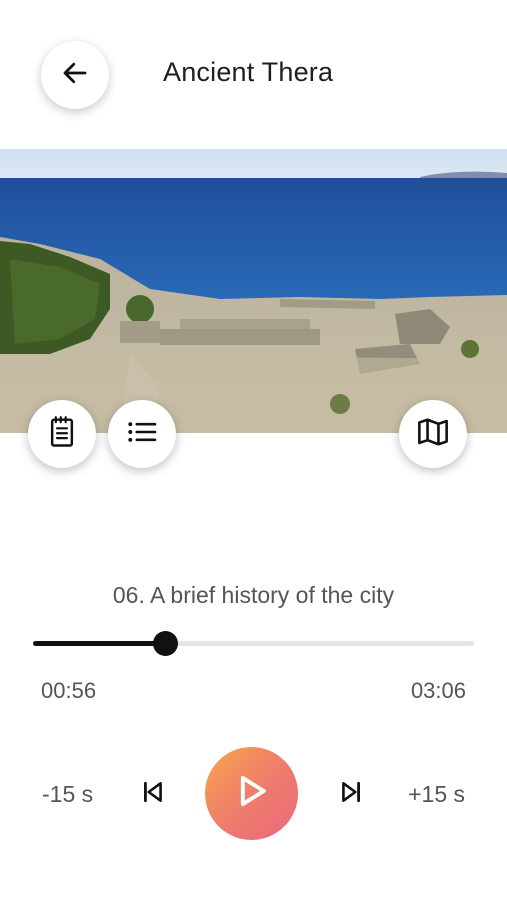 The height and width of the screenshot is (900, 507). Describe the element at coordinates (436, 794) in the screenshot. I see `skip-forward-button: +15 s` at that location.